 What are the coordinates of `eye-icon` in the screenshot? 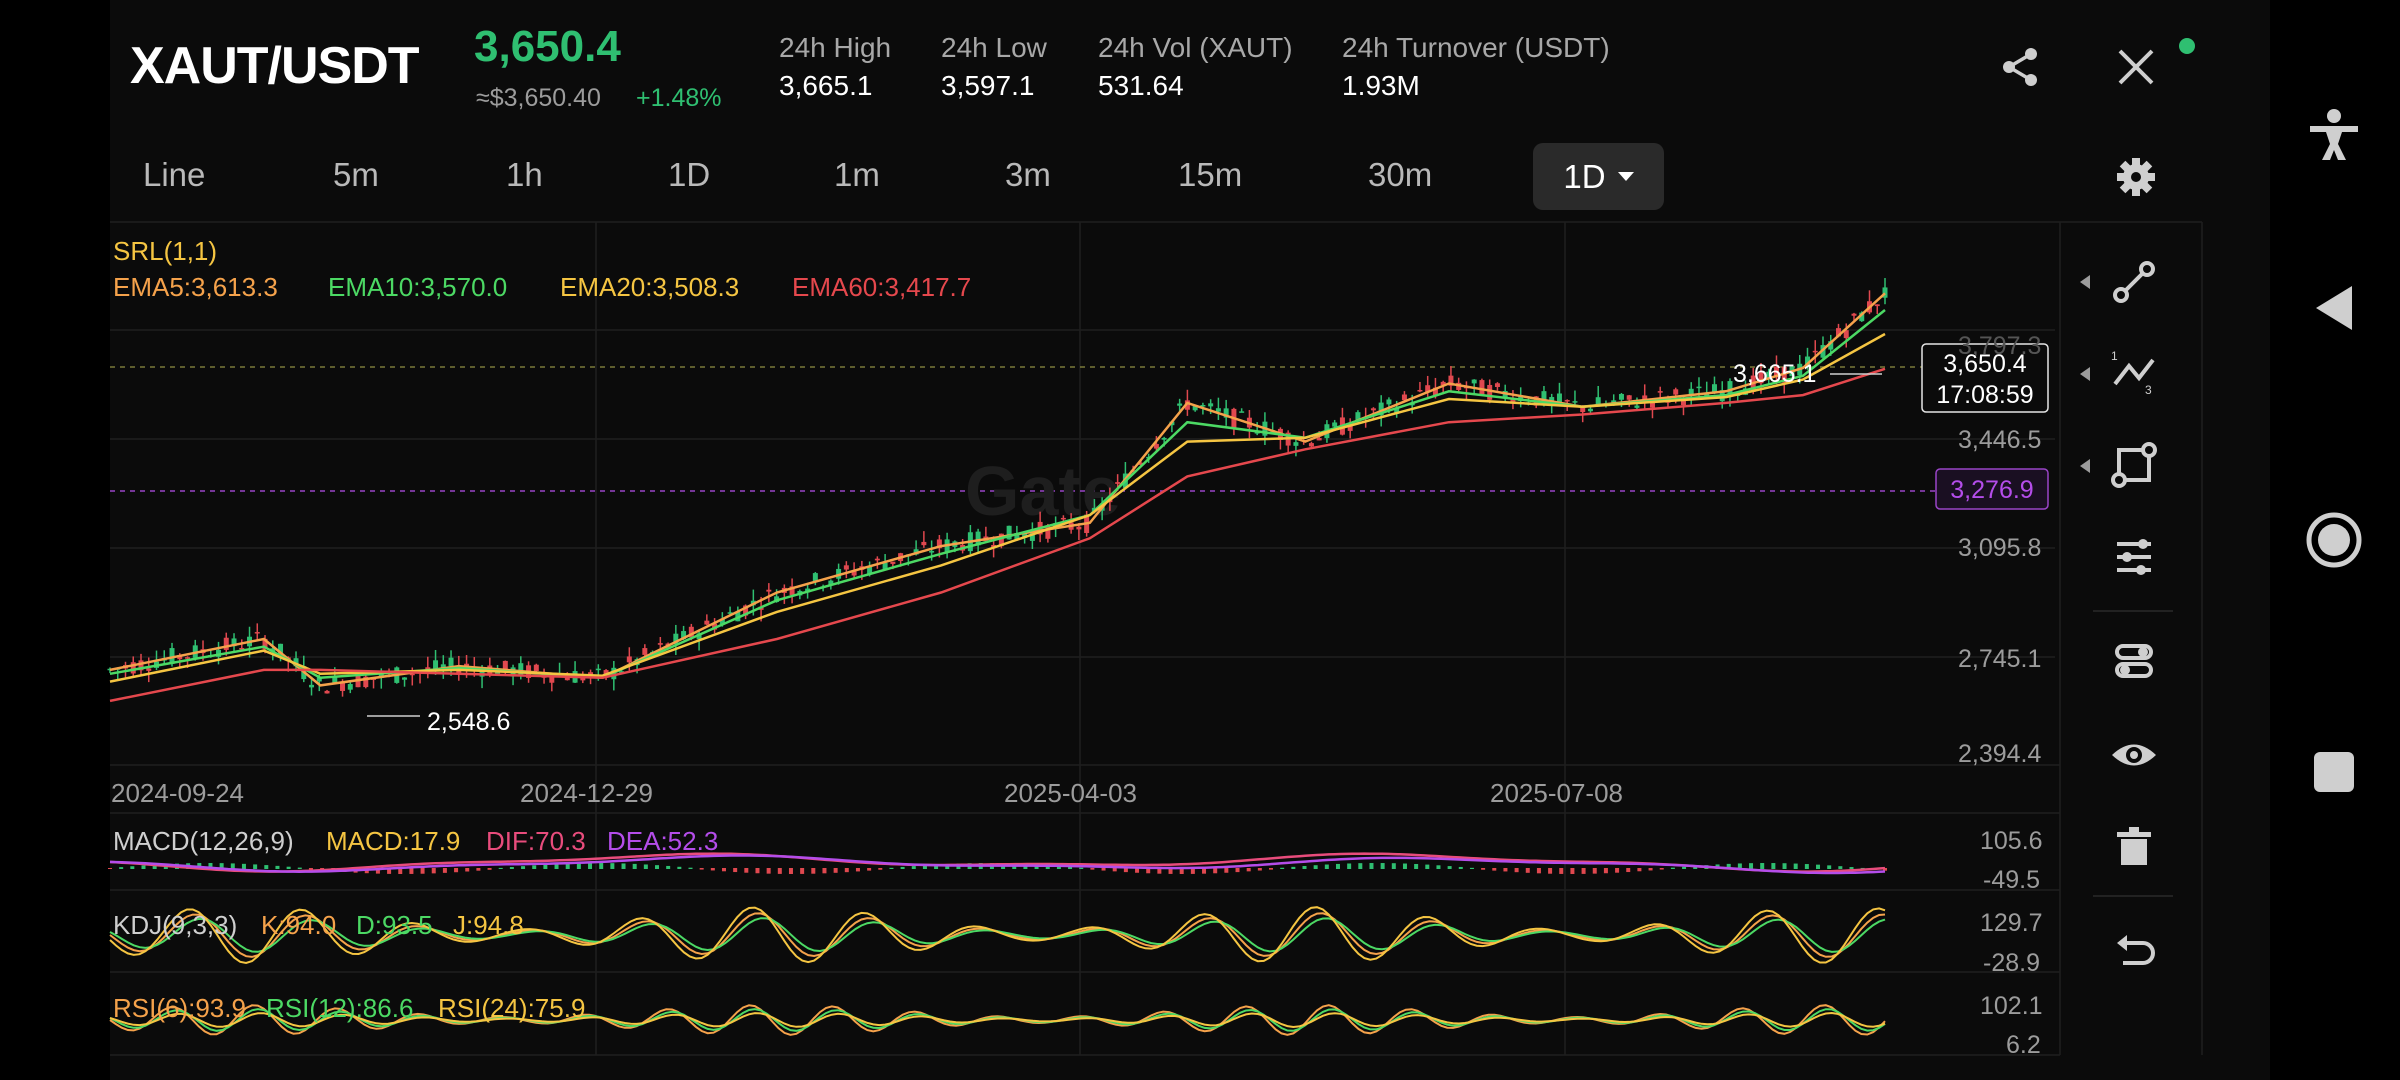 It's located at (2134, 755).